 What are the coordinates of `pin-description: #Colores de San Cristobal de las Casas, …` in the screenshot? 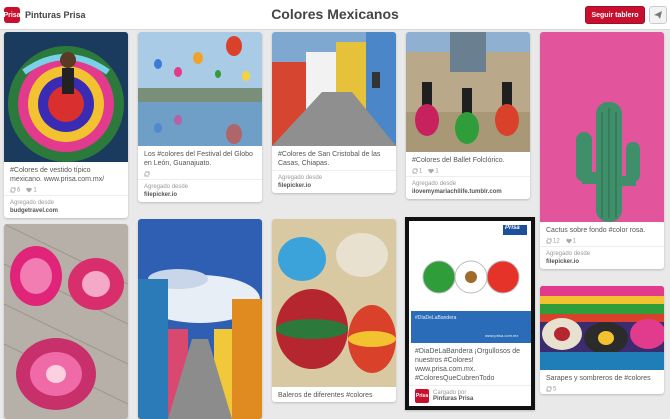 It's located at (329, 159).